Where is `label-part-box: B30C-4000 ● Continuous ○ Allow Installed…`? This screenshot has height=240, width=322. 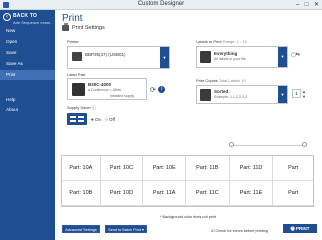
label-part-box: B30C-4000 ● Continuous ○ Allow Installed… is located at coordinates (107, 89).